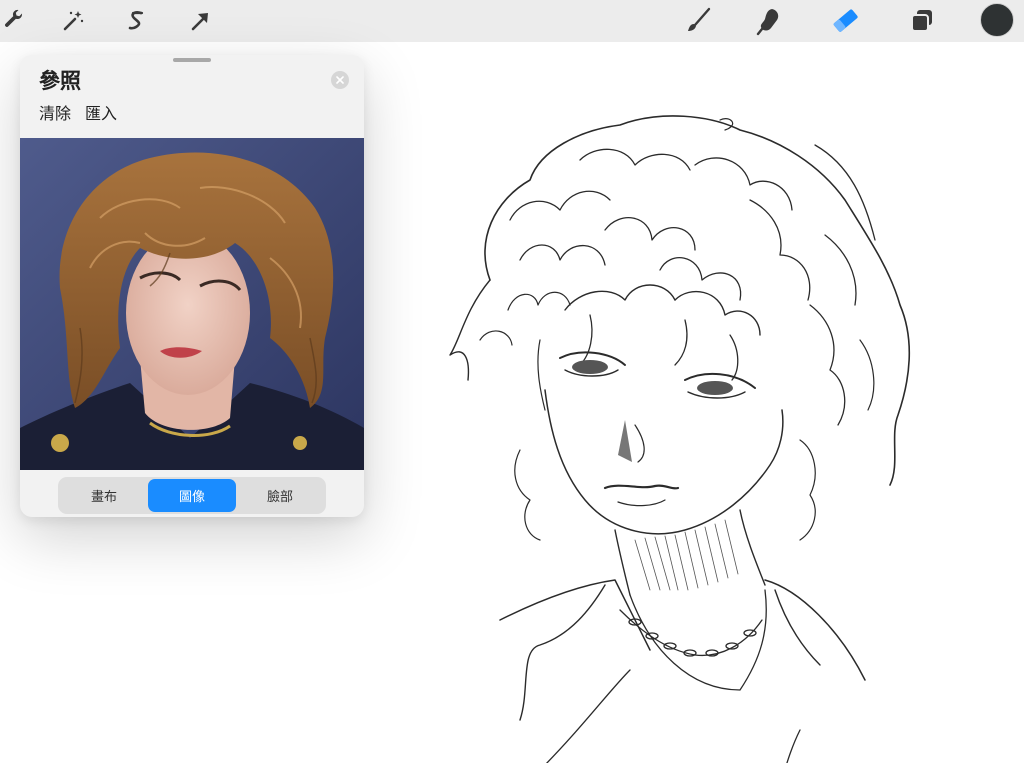  I want to click on reference-mode-segmented-control: 畫布 圖像 臉部, so click(192, 495).